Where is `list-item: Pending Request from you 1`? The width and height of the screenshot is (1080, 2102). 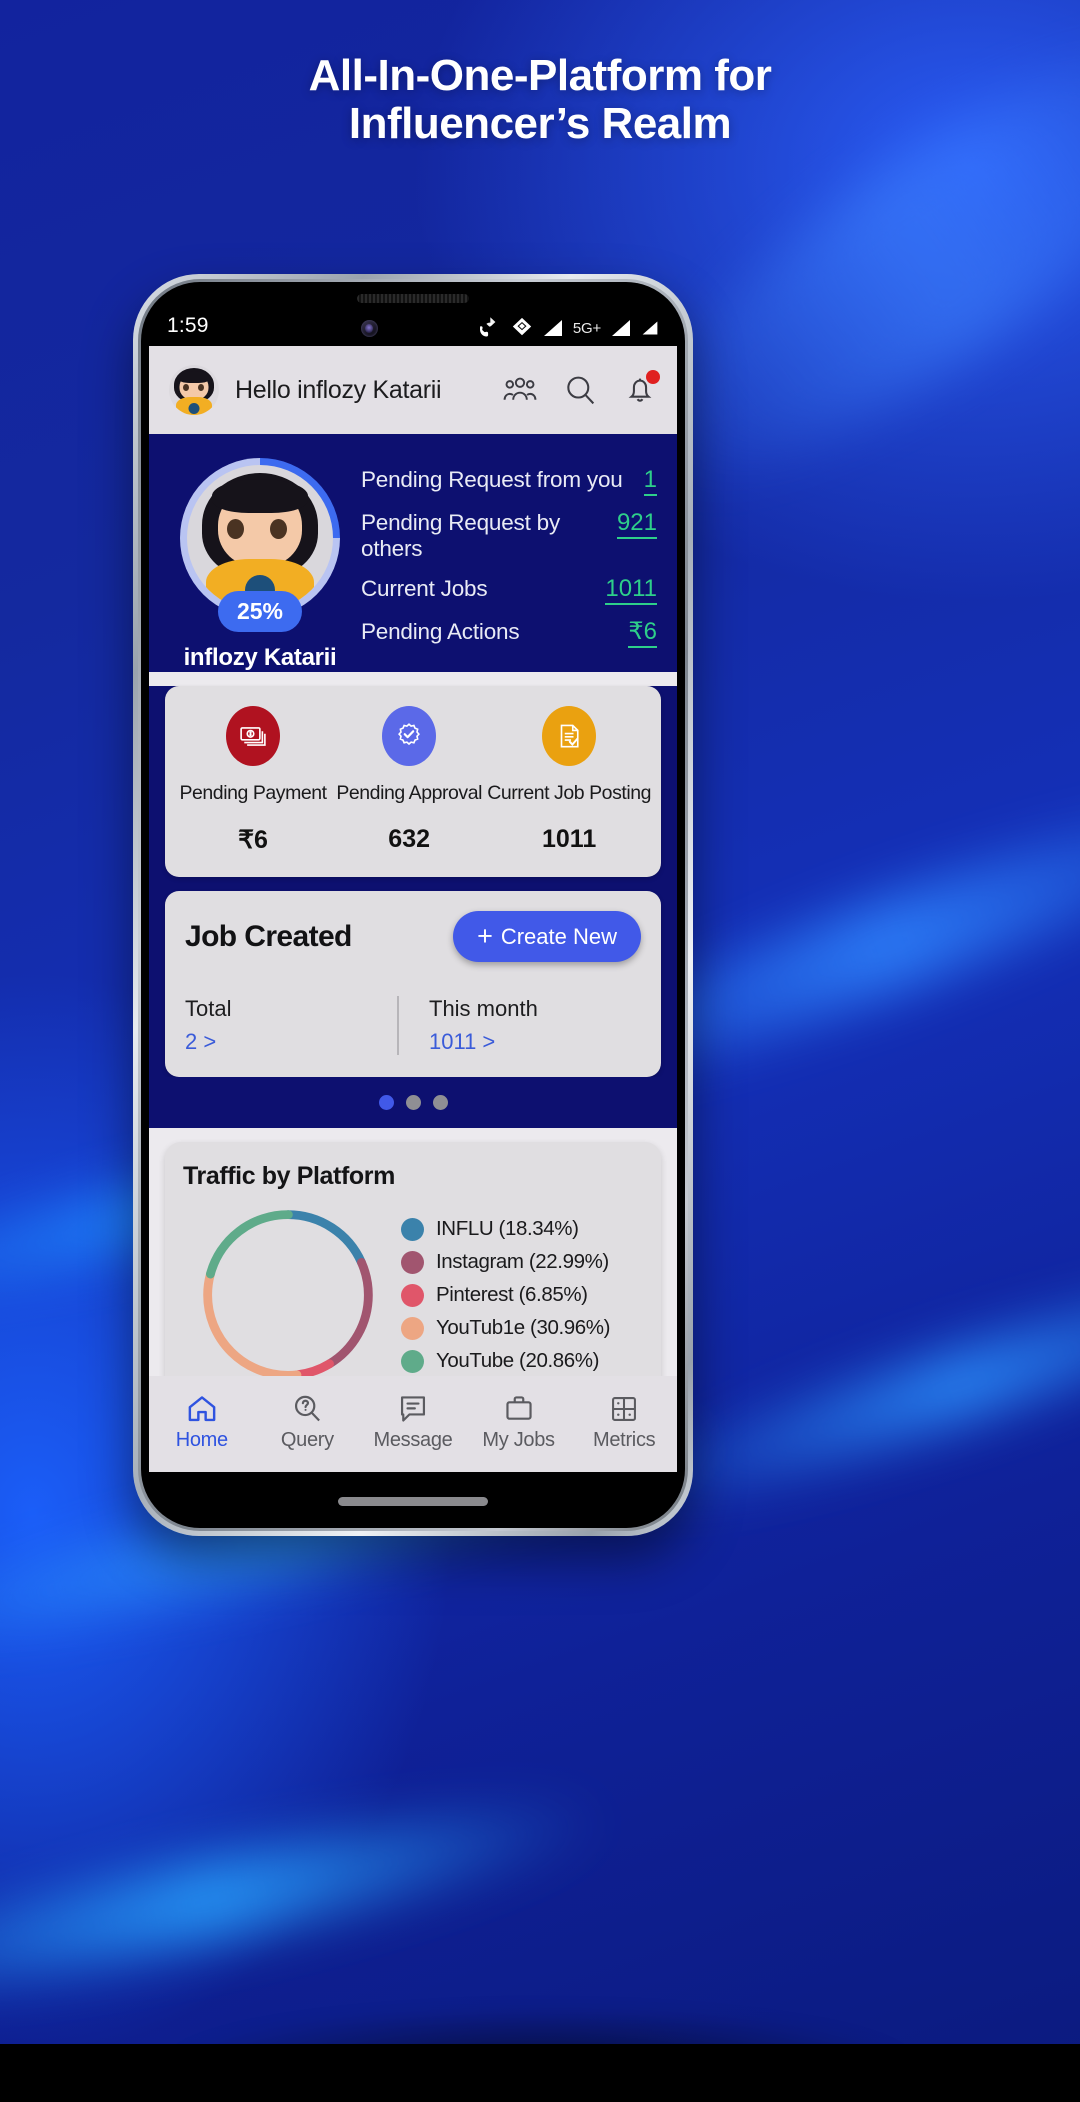
list-item: Pending Request from you 1 is located at coordinates (509, 481).